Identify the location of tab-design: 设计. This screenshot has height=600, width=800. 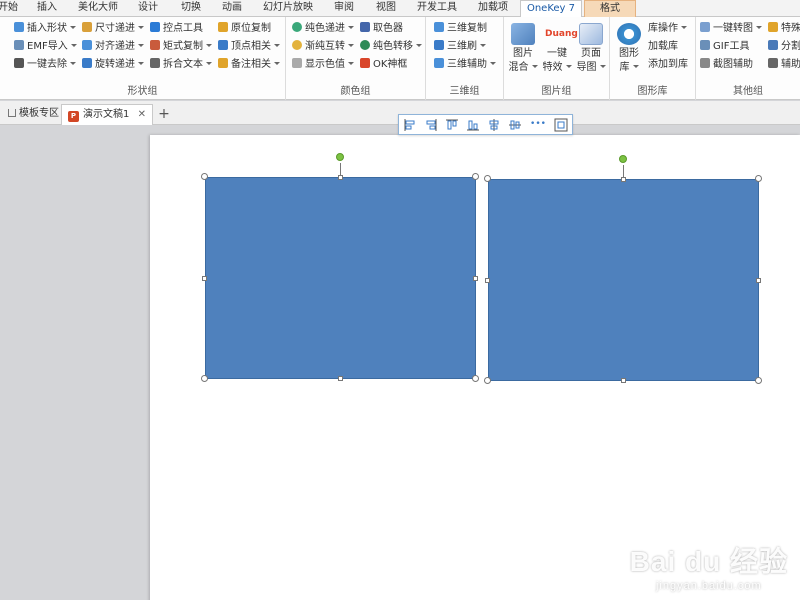
(148, 8).